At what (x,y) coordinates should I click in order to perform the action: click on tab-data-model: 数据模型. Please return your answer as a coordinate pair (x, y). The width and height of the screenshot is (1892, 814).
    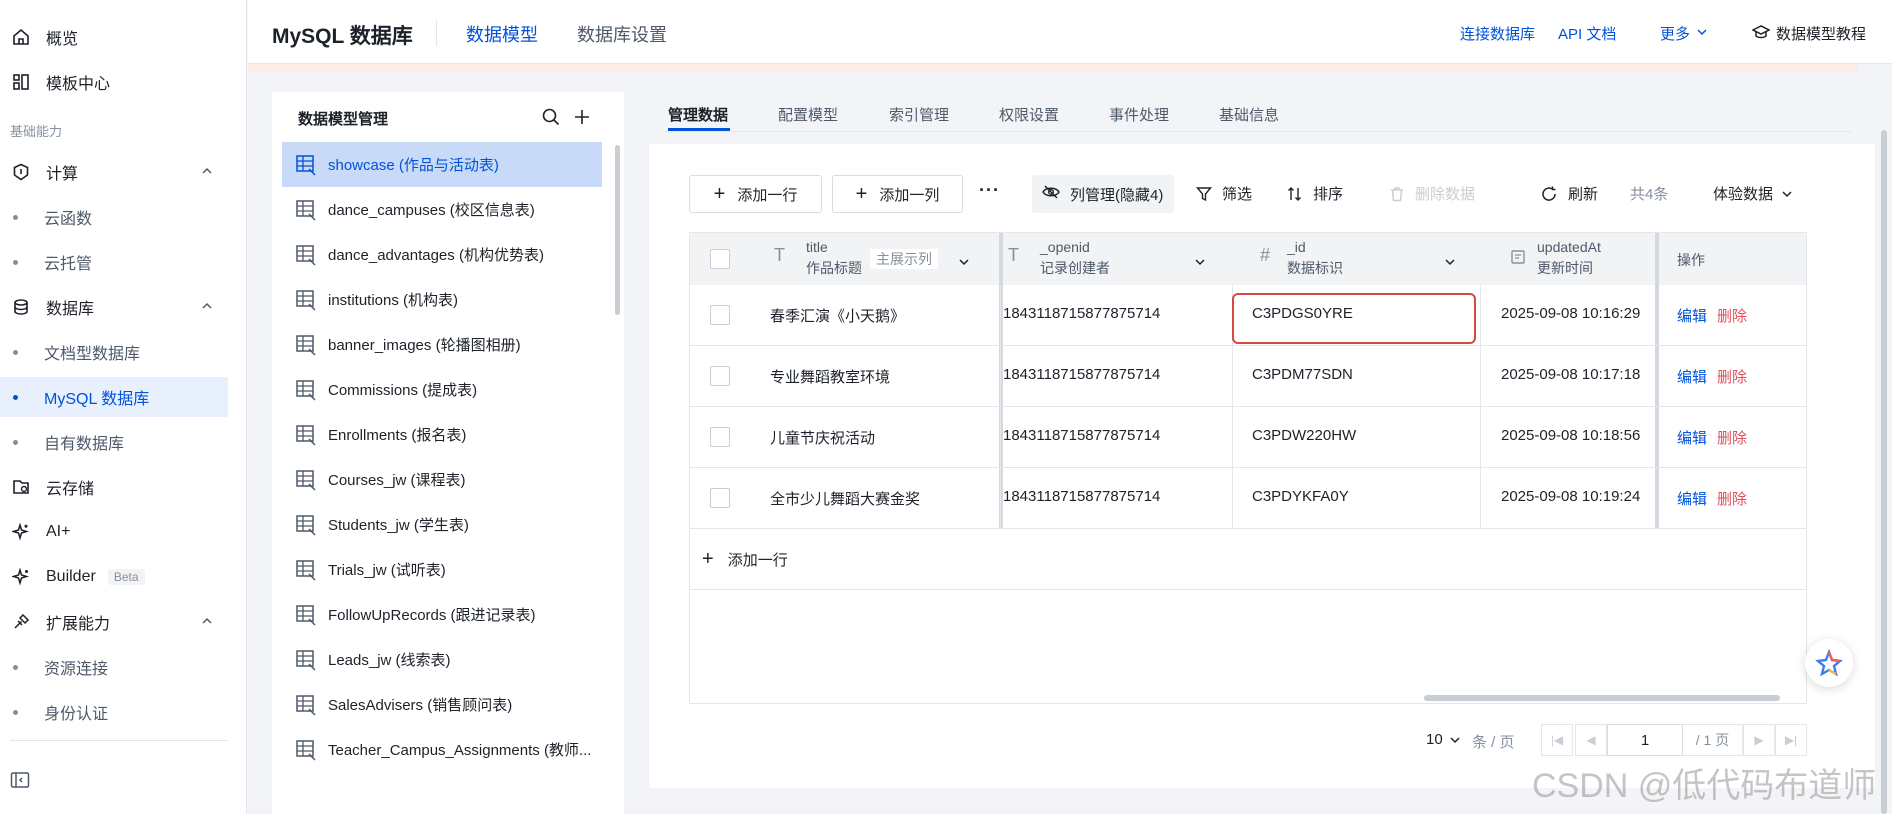
    Looking at the image, I should click on (502, 34).